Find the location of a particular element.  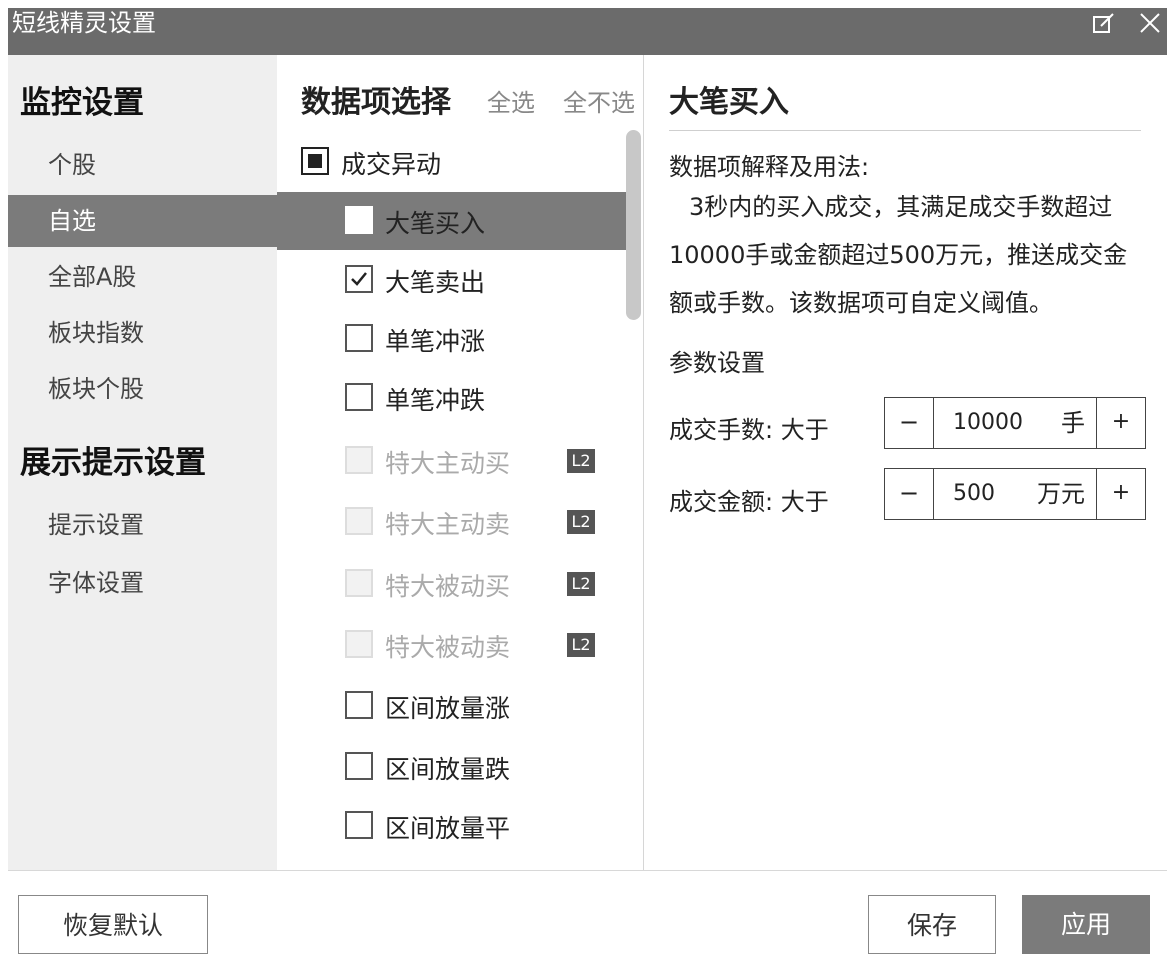

nav-item-watchlist: 自选 is located at coordinates (142, 221).